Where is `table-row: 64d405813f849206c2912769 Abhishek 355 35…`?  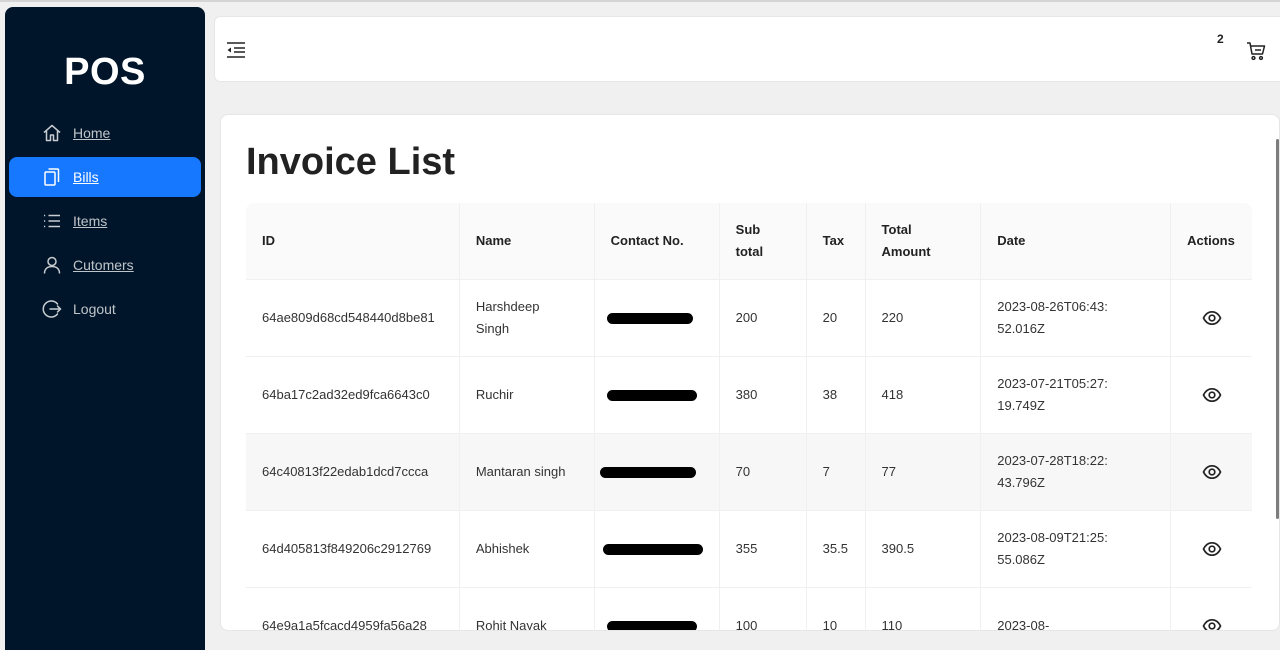
table-row: 64d405813f849206c2912769 Abhishek 355 35… is located at coordinates (749, 549).